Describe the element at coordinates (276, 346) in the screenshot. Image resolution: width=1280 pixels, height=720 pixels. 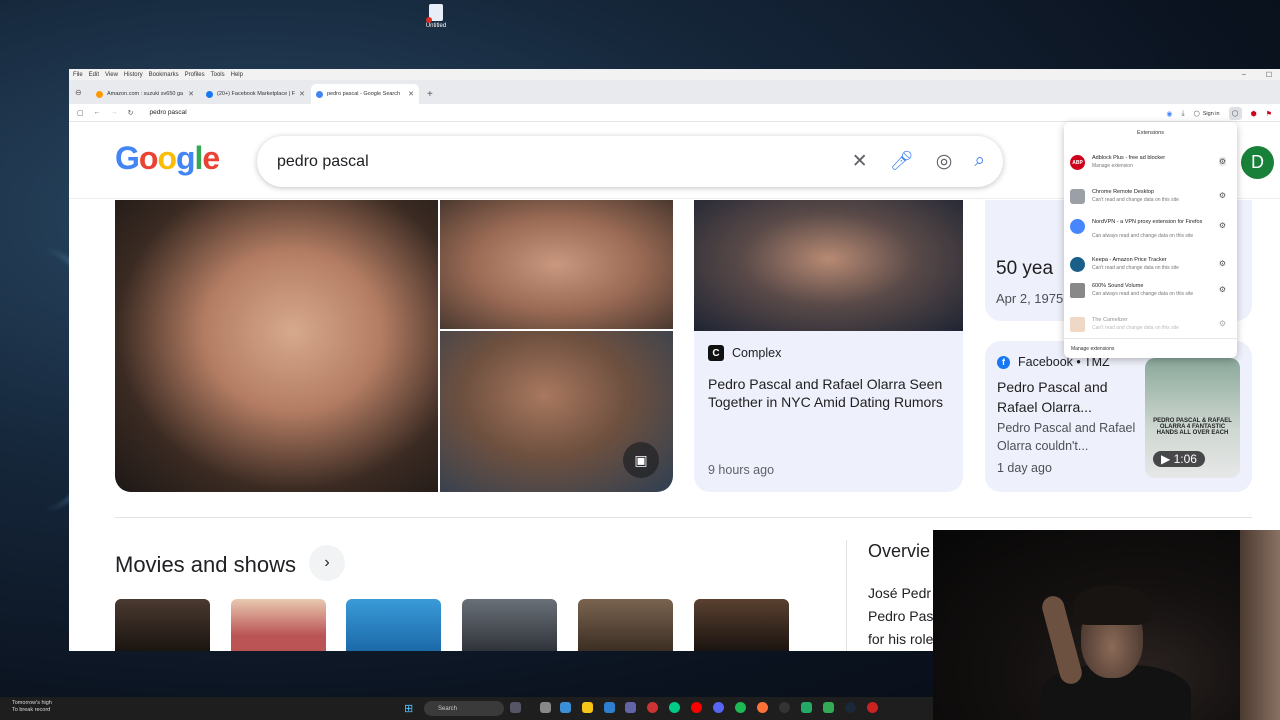
I see `image-pedro-pascal-main` at that location.